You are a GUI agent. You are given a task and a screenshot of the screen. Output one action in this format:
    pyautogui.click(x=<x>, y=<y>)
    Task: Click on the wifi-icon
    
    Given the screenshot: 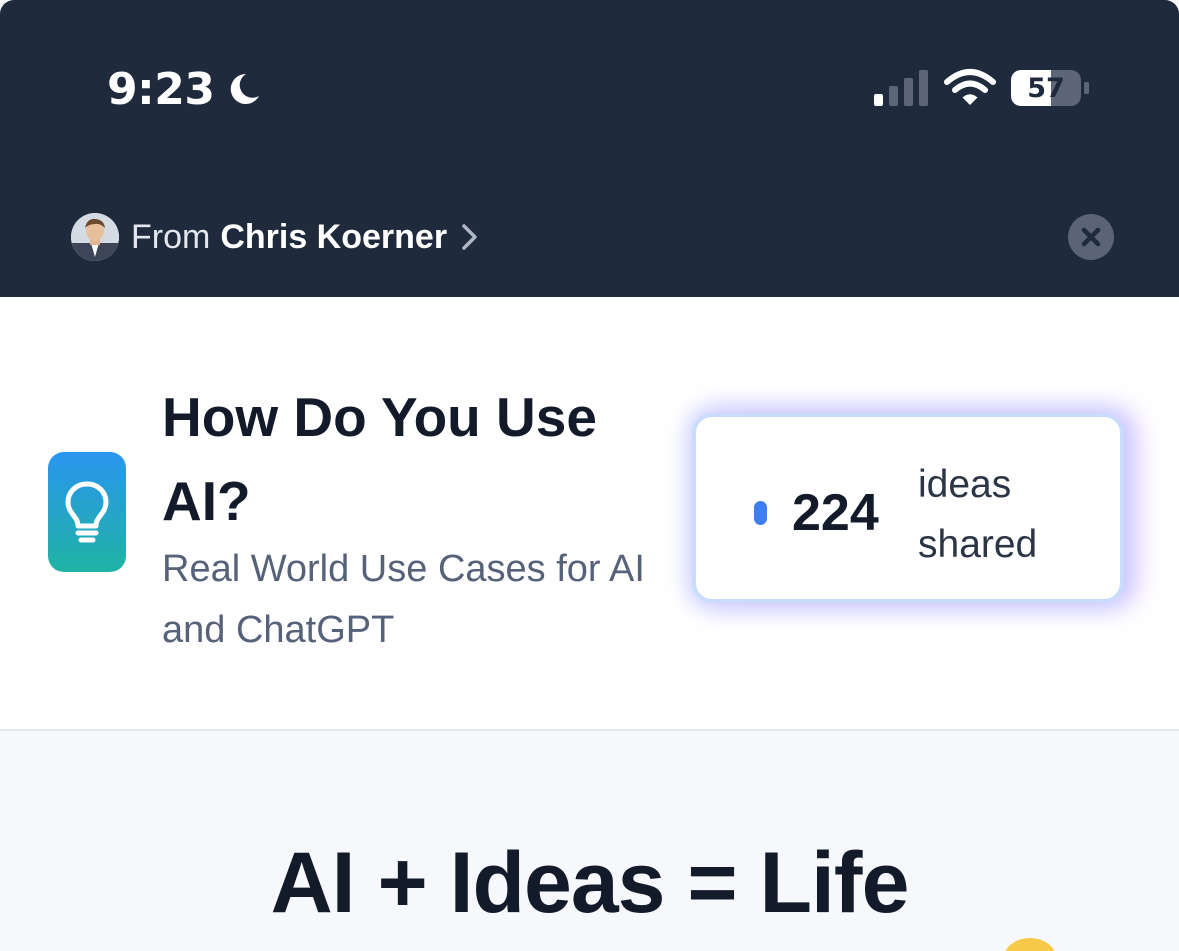 What is the action you would take?
    pyautogui.click(x=970, y=87)
    